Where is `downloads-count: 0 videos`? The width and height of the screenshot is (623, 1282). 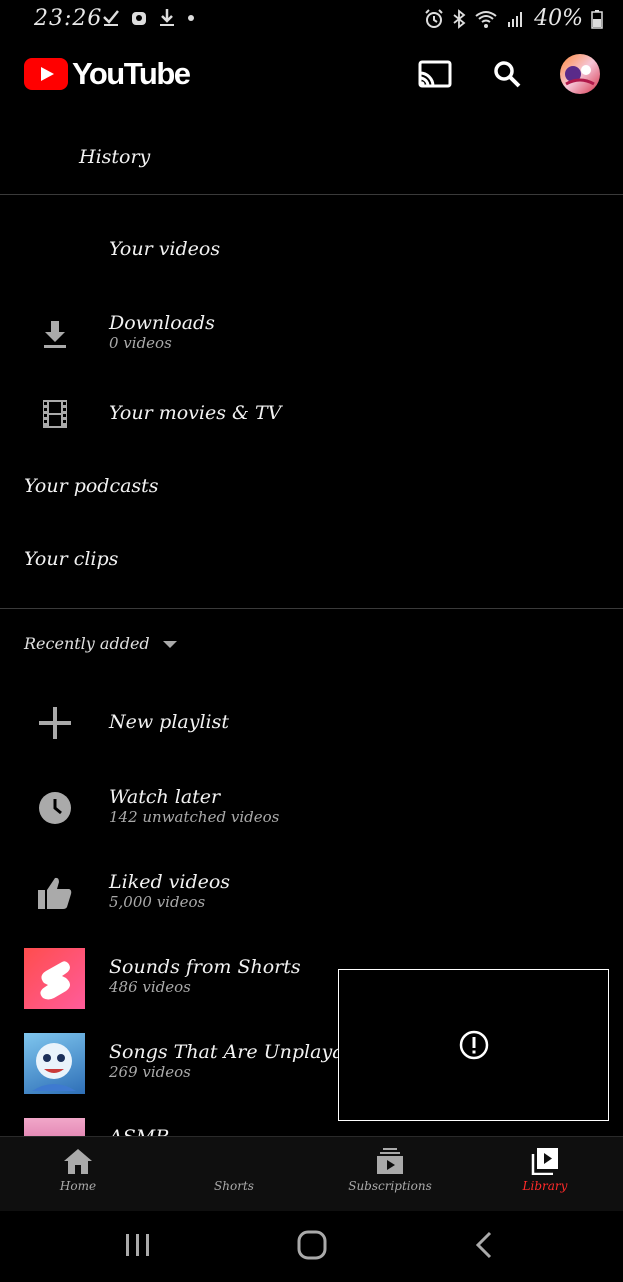
downloads-count: 0 videos is located at coordinates (140, 343).